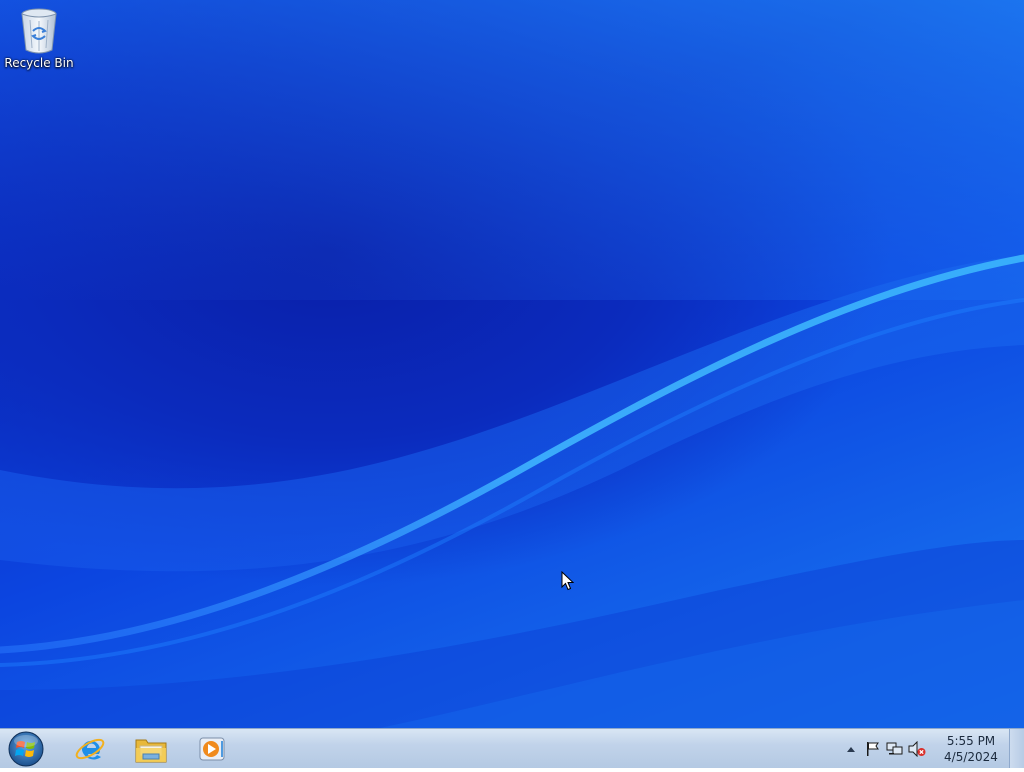 The height and width of the screenshot is (772, 1024). Describe the element at coordinates (512, 748) in the screenshot. I see `taskbar: 5:55 PM 4/5/2024` at that location.